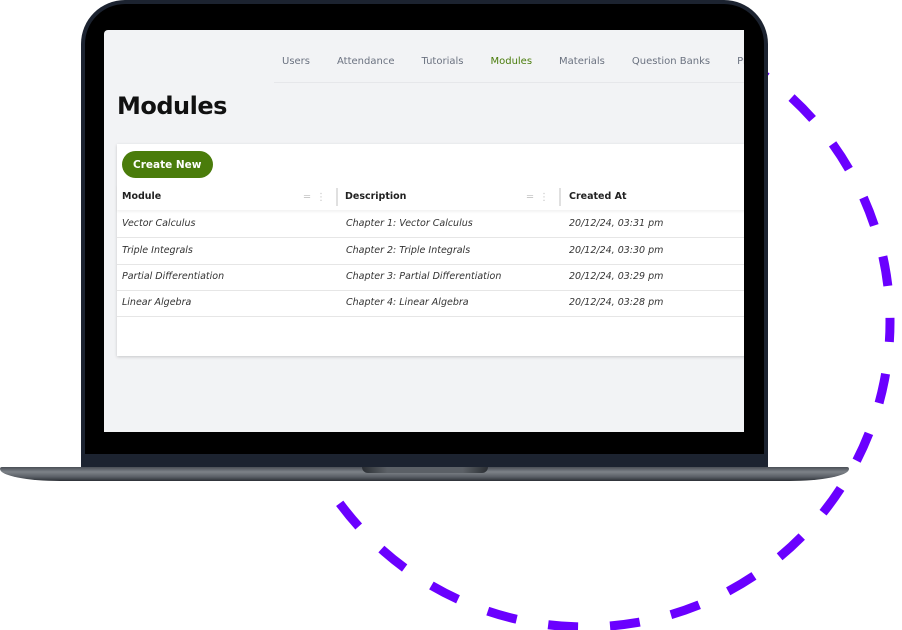  What do you see at coordinates (671, 66) in the screenshot?
I see `nav-item-question-banks: Question Banks` at bounding box center [671, 66].